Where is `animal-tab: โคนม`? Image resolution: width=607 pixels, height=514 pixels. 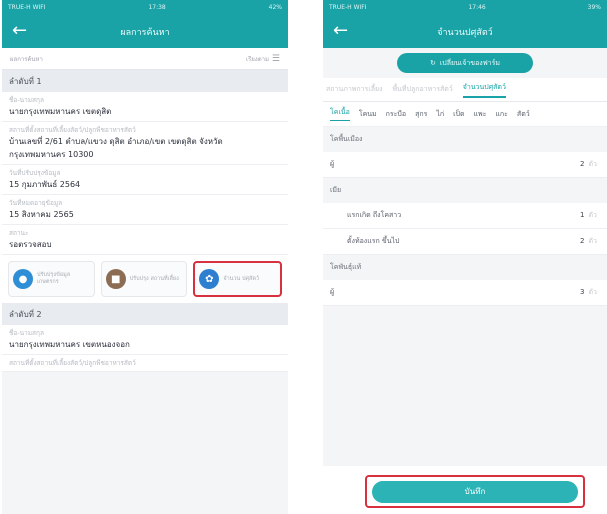
animal-tab: โคนม is located at coordinates (368, 114).